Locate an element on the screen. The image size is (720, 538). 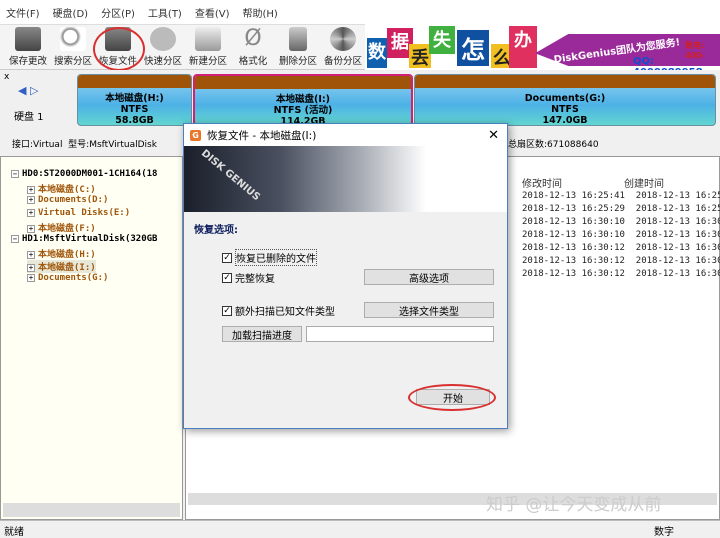
disc-icon is located at coordinates (163, 39).